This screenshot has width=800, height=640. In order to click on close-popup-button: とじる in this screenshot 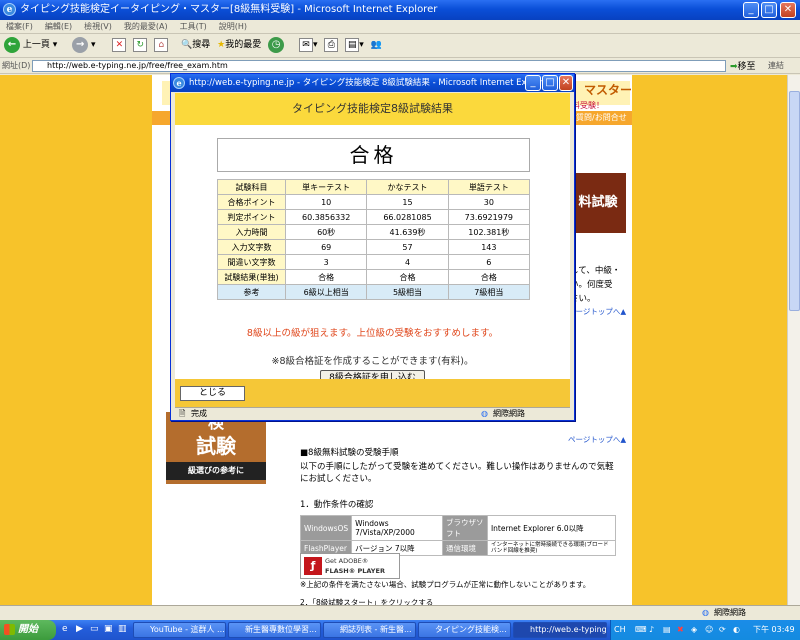, I will do `click(212, 393)`.